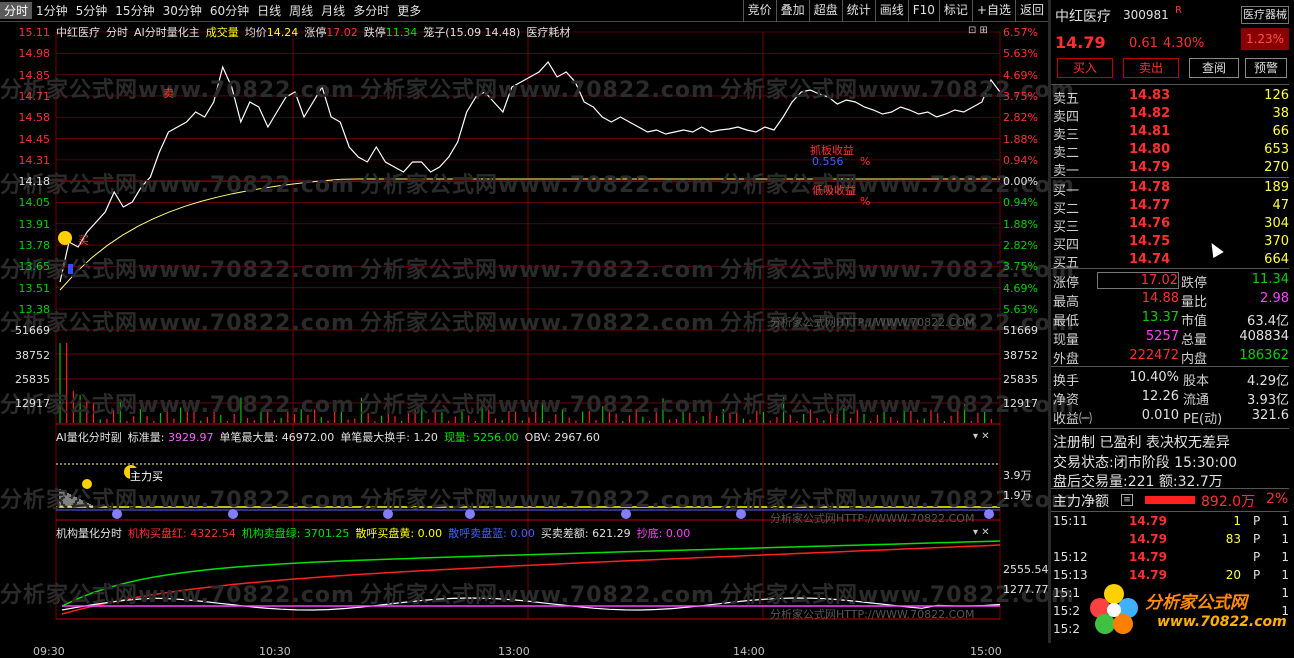 The image size is (1294, 658). What do you see at coordinates (1237, 521) in the screenshot?
I see `tick-volume: 1` at bounding box center [1237, 521].